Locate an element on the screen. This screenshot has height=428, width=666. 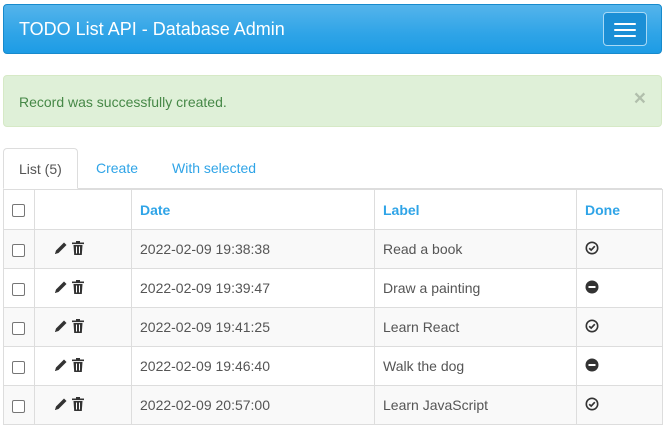
select-all-checkbox is located at coordinates (18, 211).